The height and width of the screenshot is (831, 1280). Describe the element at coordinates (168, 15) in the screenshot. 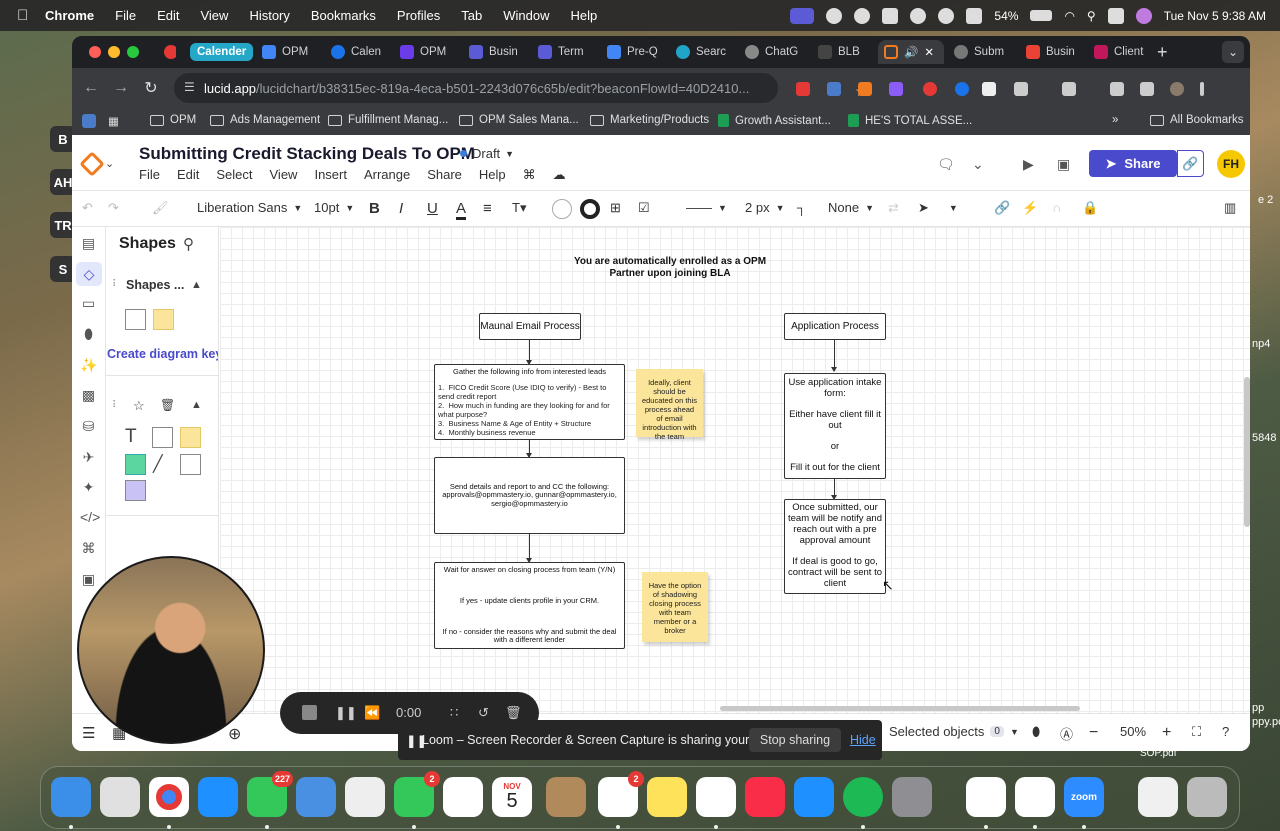

I see `menu-edit: Edit` at that location.